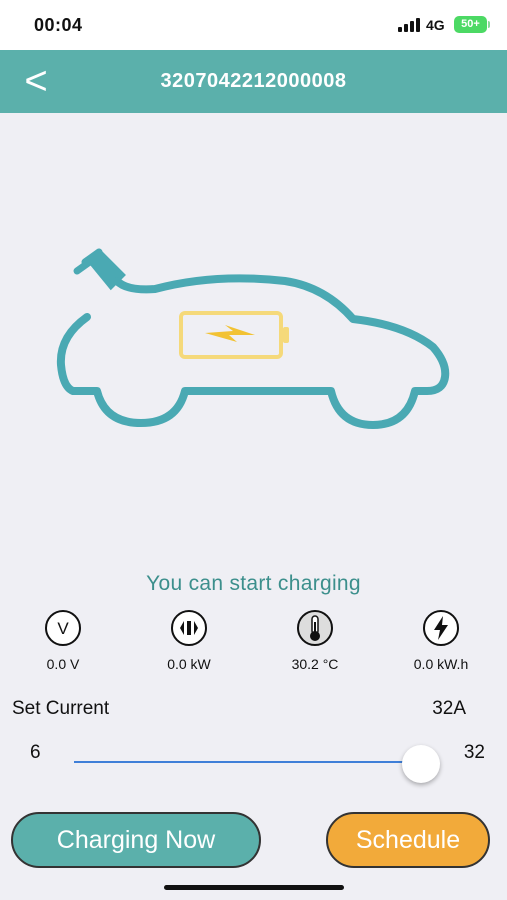  What do you see at coordinates (315, 664) in the screenshot?
I see `temperature-value: 30.2 °C` at bounding box center [315, 664].